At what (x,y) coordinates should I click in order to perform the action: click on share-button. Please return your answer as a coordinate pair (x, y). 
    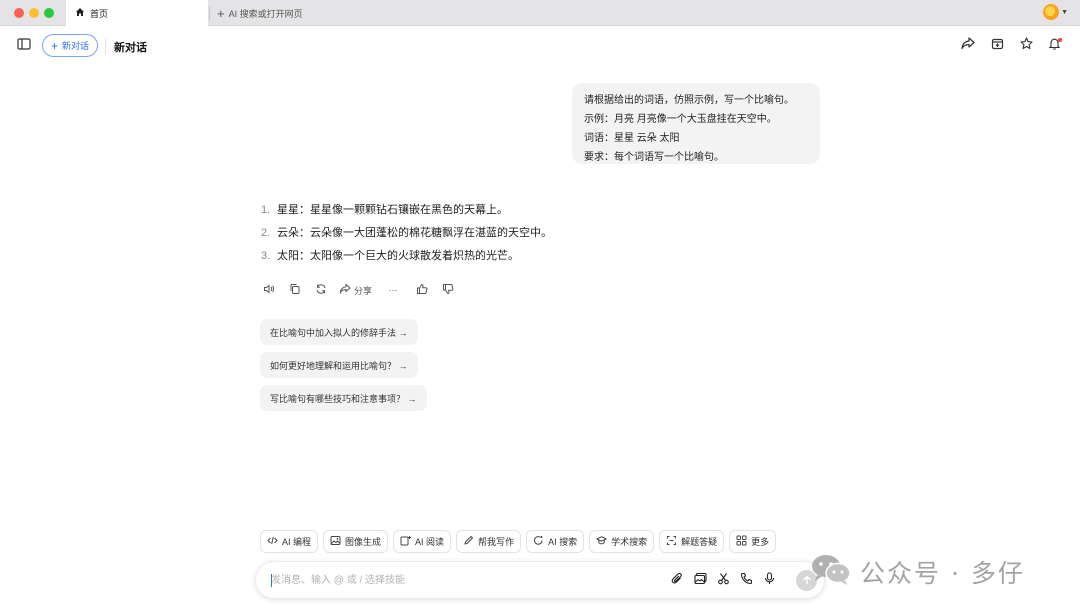
    Looking at the image, I should click on (968, 46).